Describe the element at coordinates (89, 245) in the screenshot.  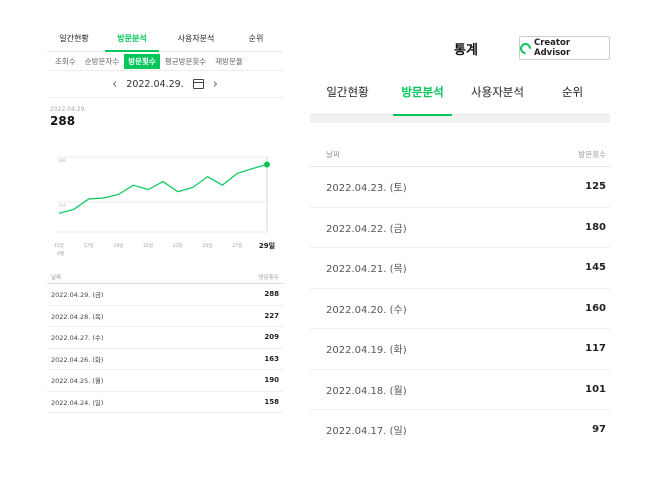
I see `x-tick-label: 17일` at that location.